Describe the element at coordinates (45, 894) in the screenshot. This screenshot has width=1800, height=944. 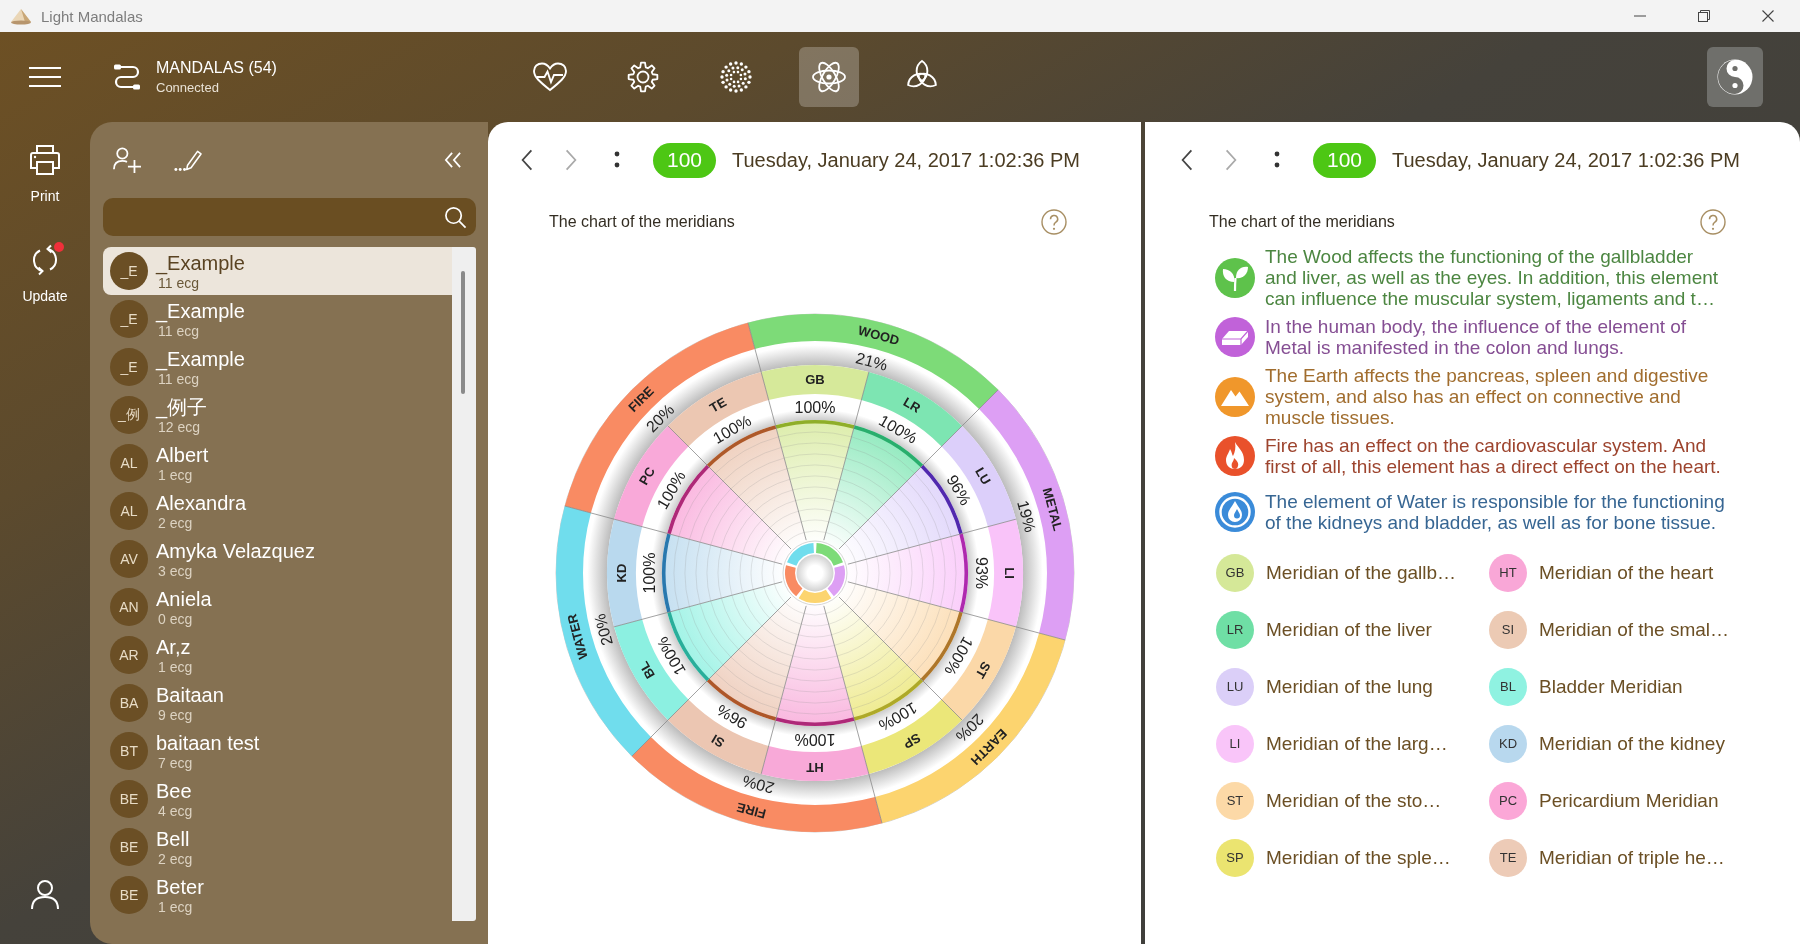
I see `user-icon` at that location.